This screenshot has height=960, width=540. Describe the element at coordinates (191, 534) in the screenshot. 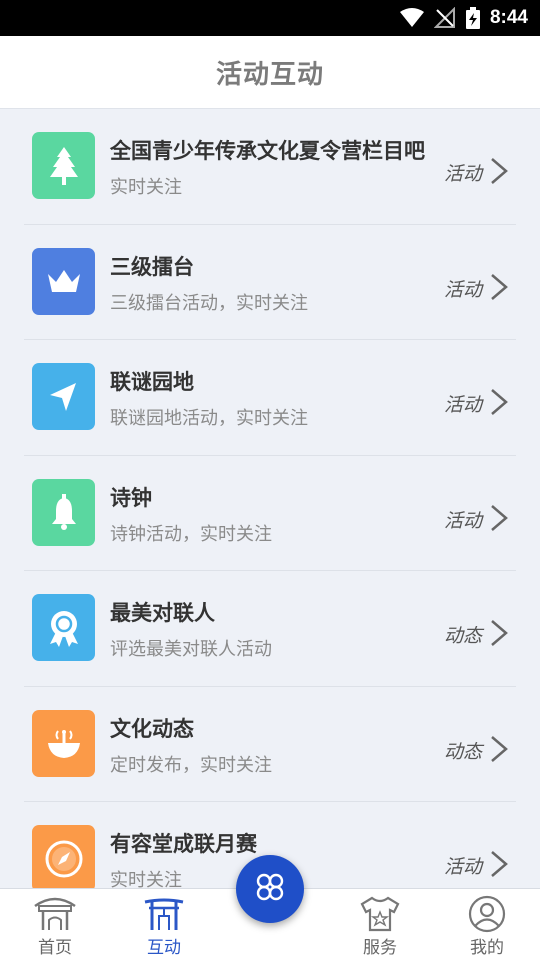

I see `list-item-subtitle: 诗钟活动，实时关注` at that location.